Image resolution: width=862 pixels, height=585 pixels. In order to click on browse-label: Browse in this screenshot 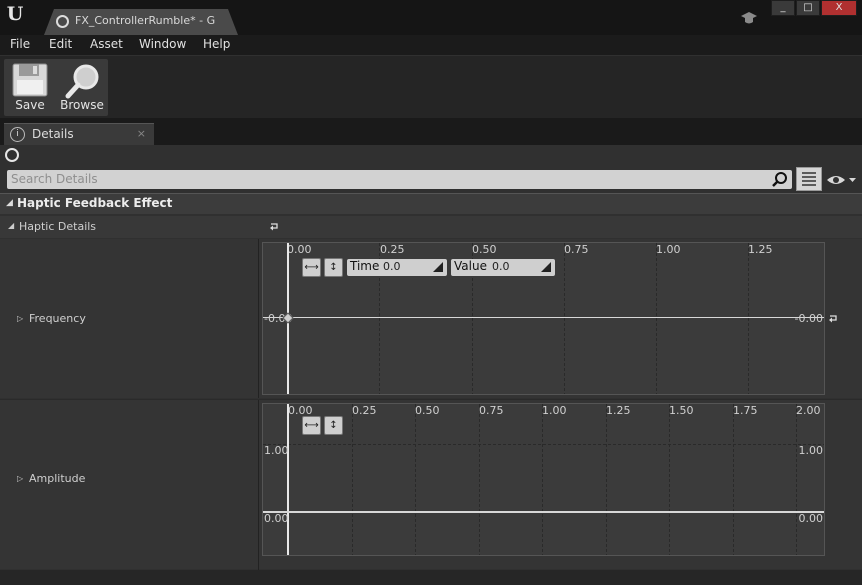, I will do `click(82, 105)`.